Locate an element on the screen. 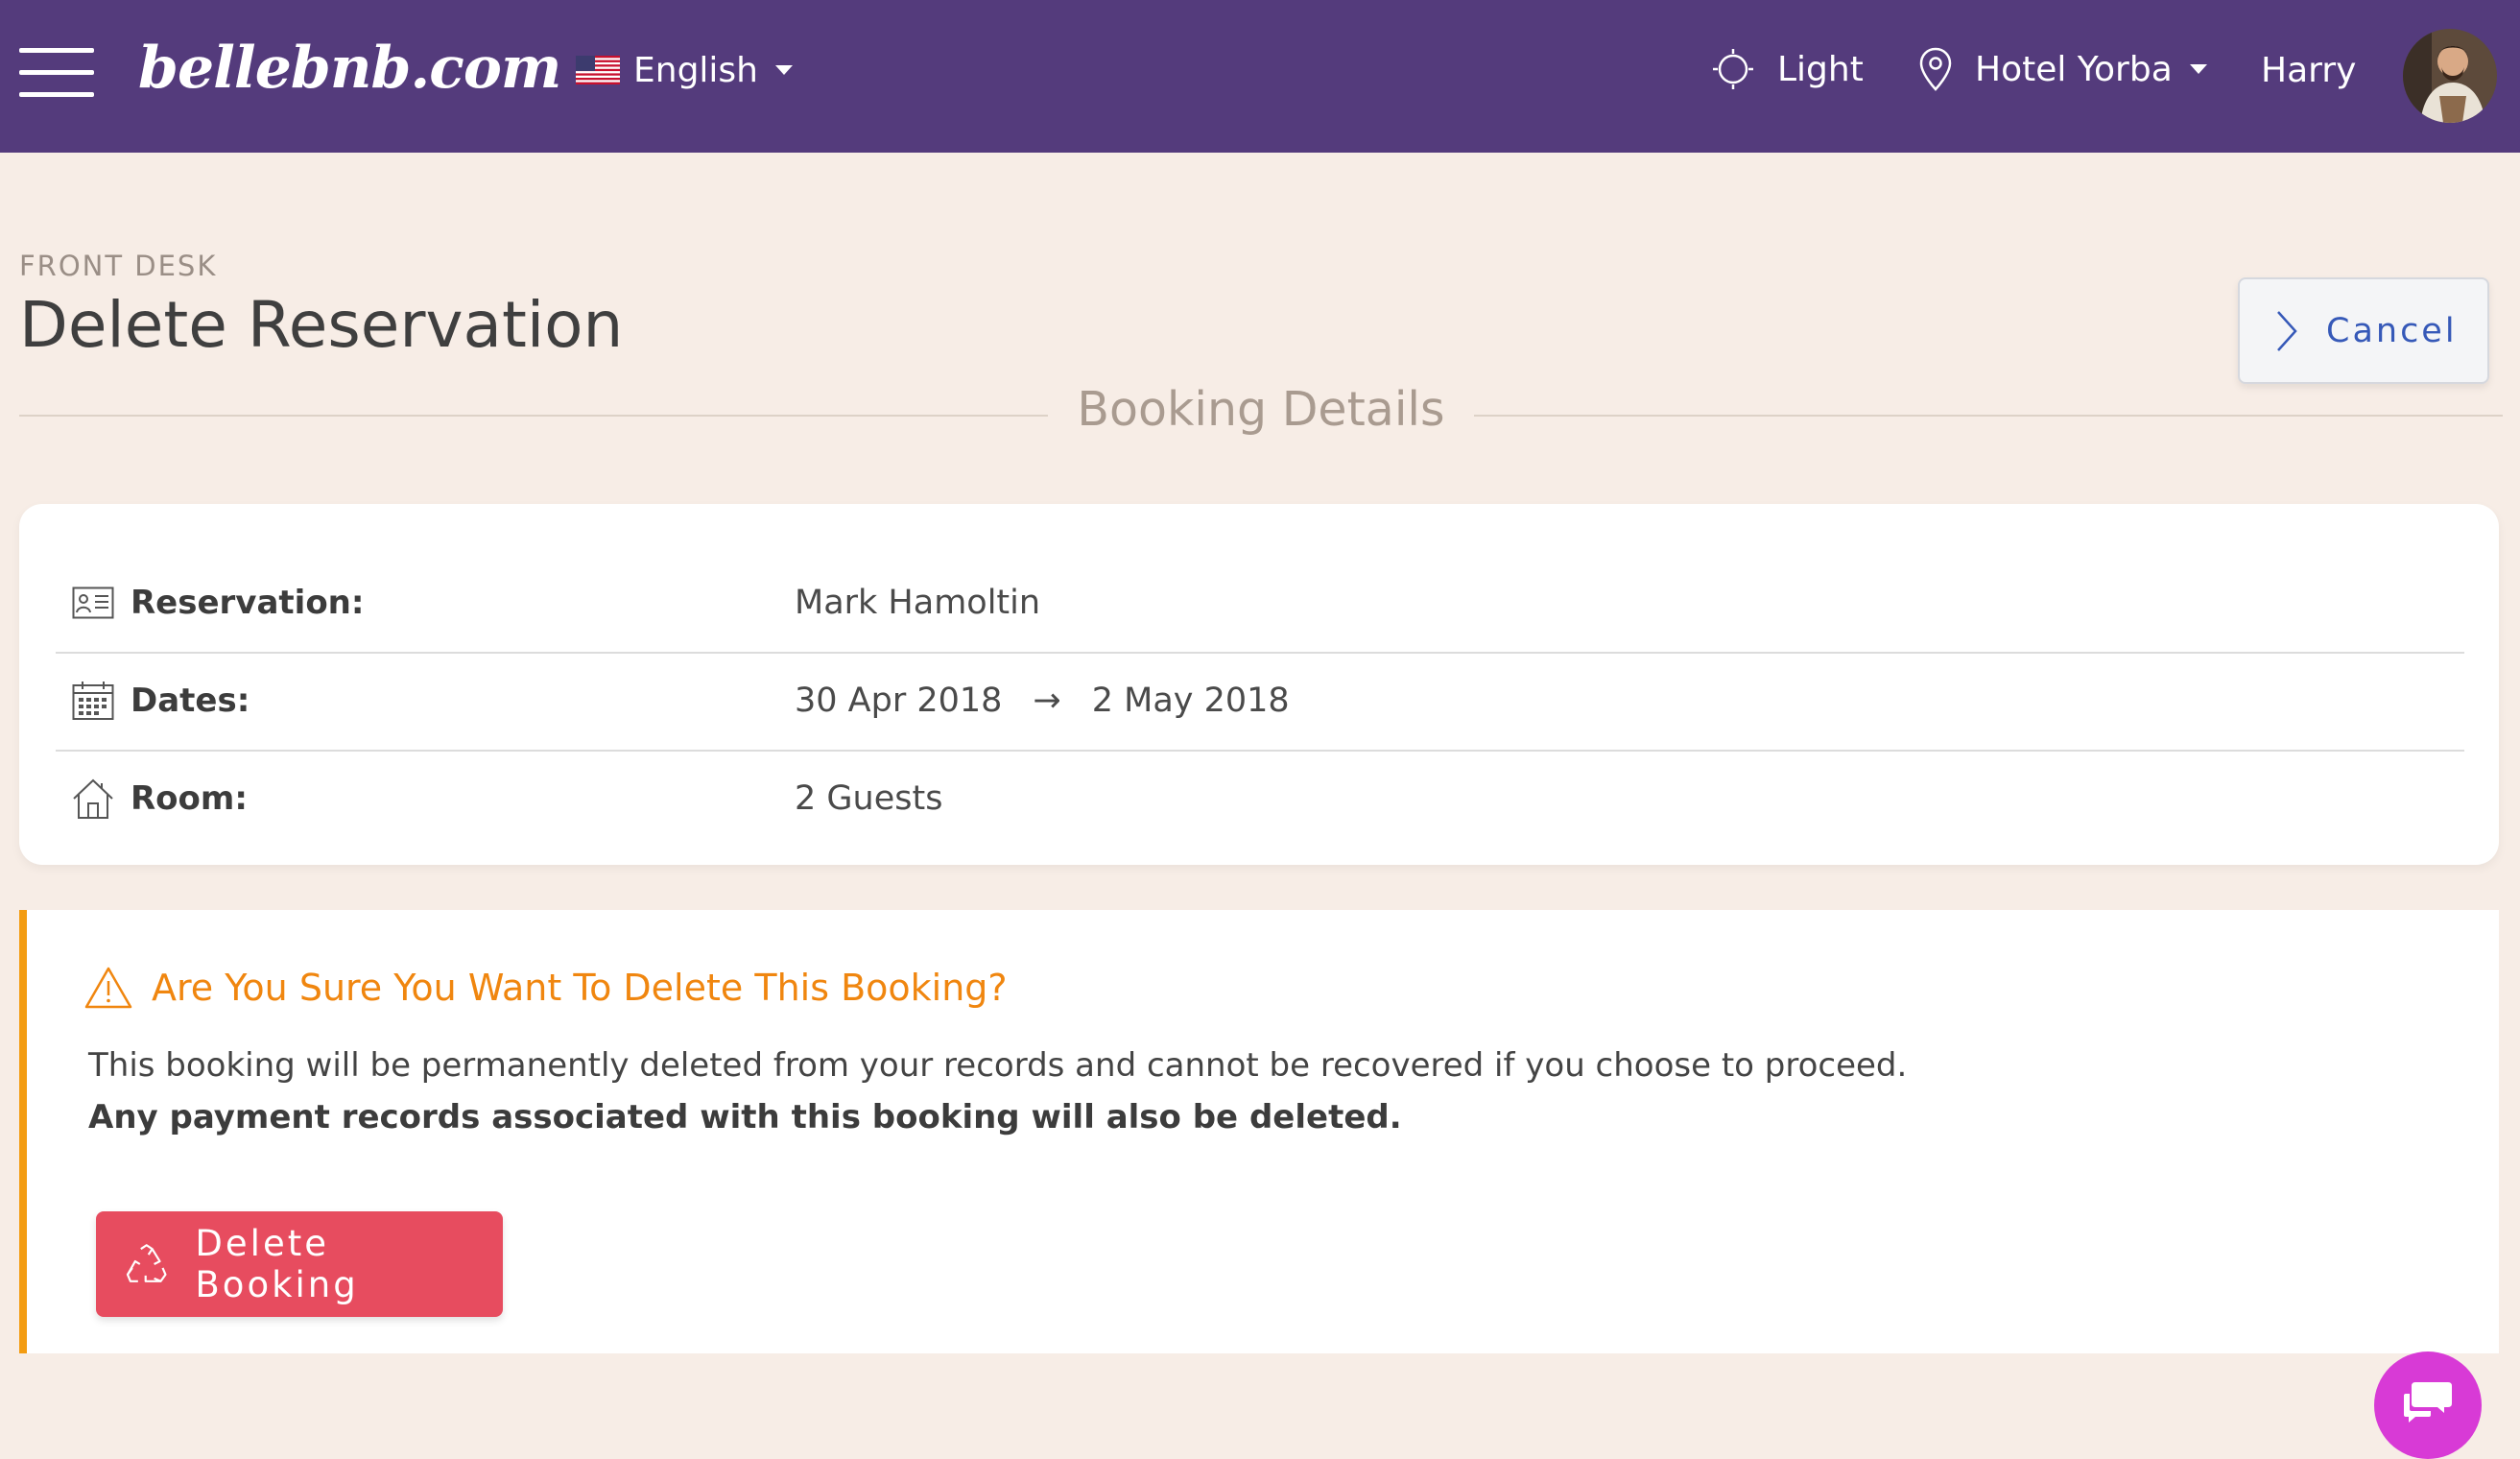 The image size is (2520, 1459). reservation-value: Mark Hamoltin is located at coordinates (918, 603).